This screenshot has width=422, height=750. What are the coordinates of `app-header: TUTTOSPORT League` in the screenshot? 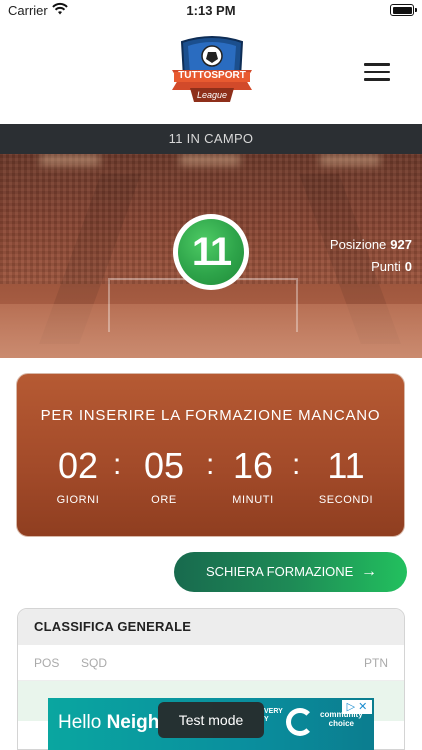 It's located at (211, 73).